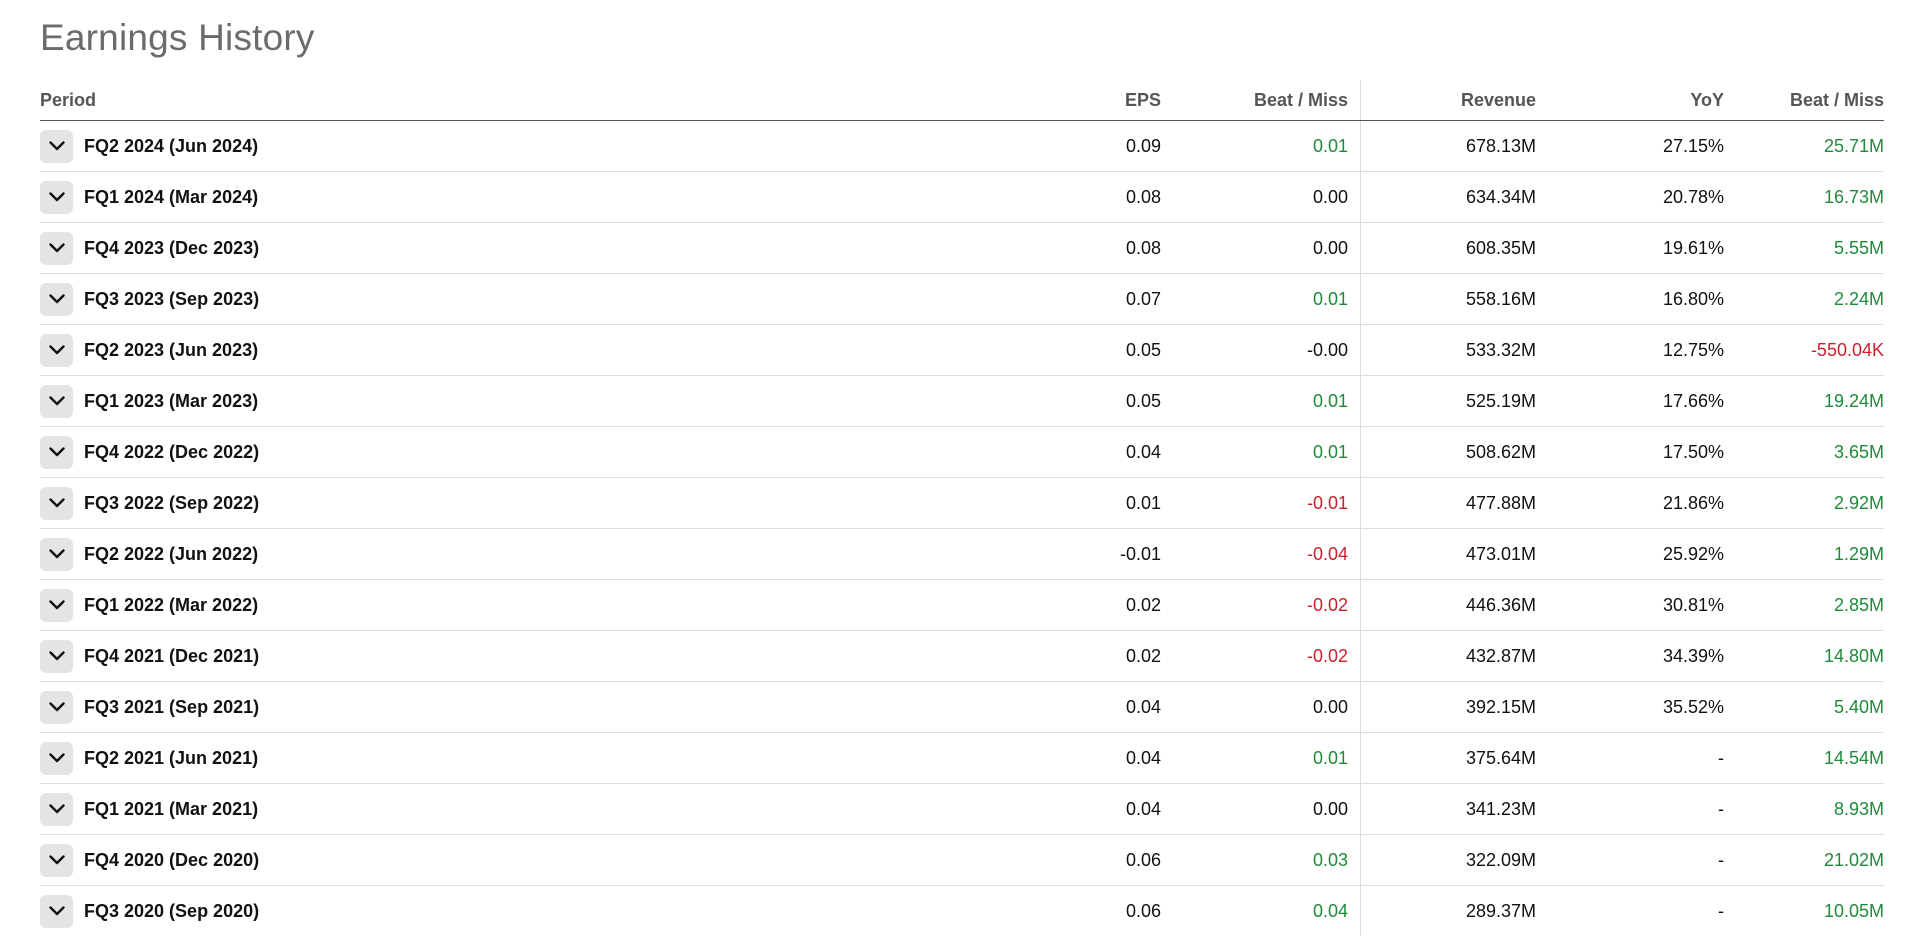  I want to click on revenue-beat-miss-cell: 14.54M, so click(1804, 758).